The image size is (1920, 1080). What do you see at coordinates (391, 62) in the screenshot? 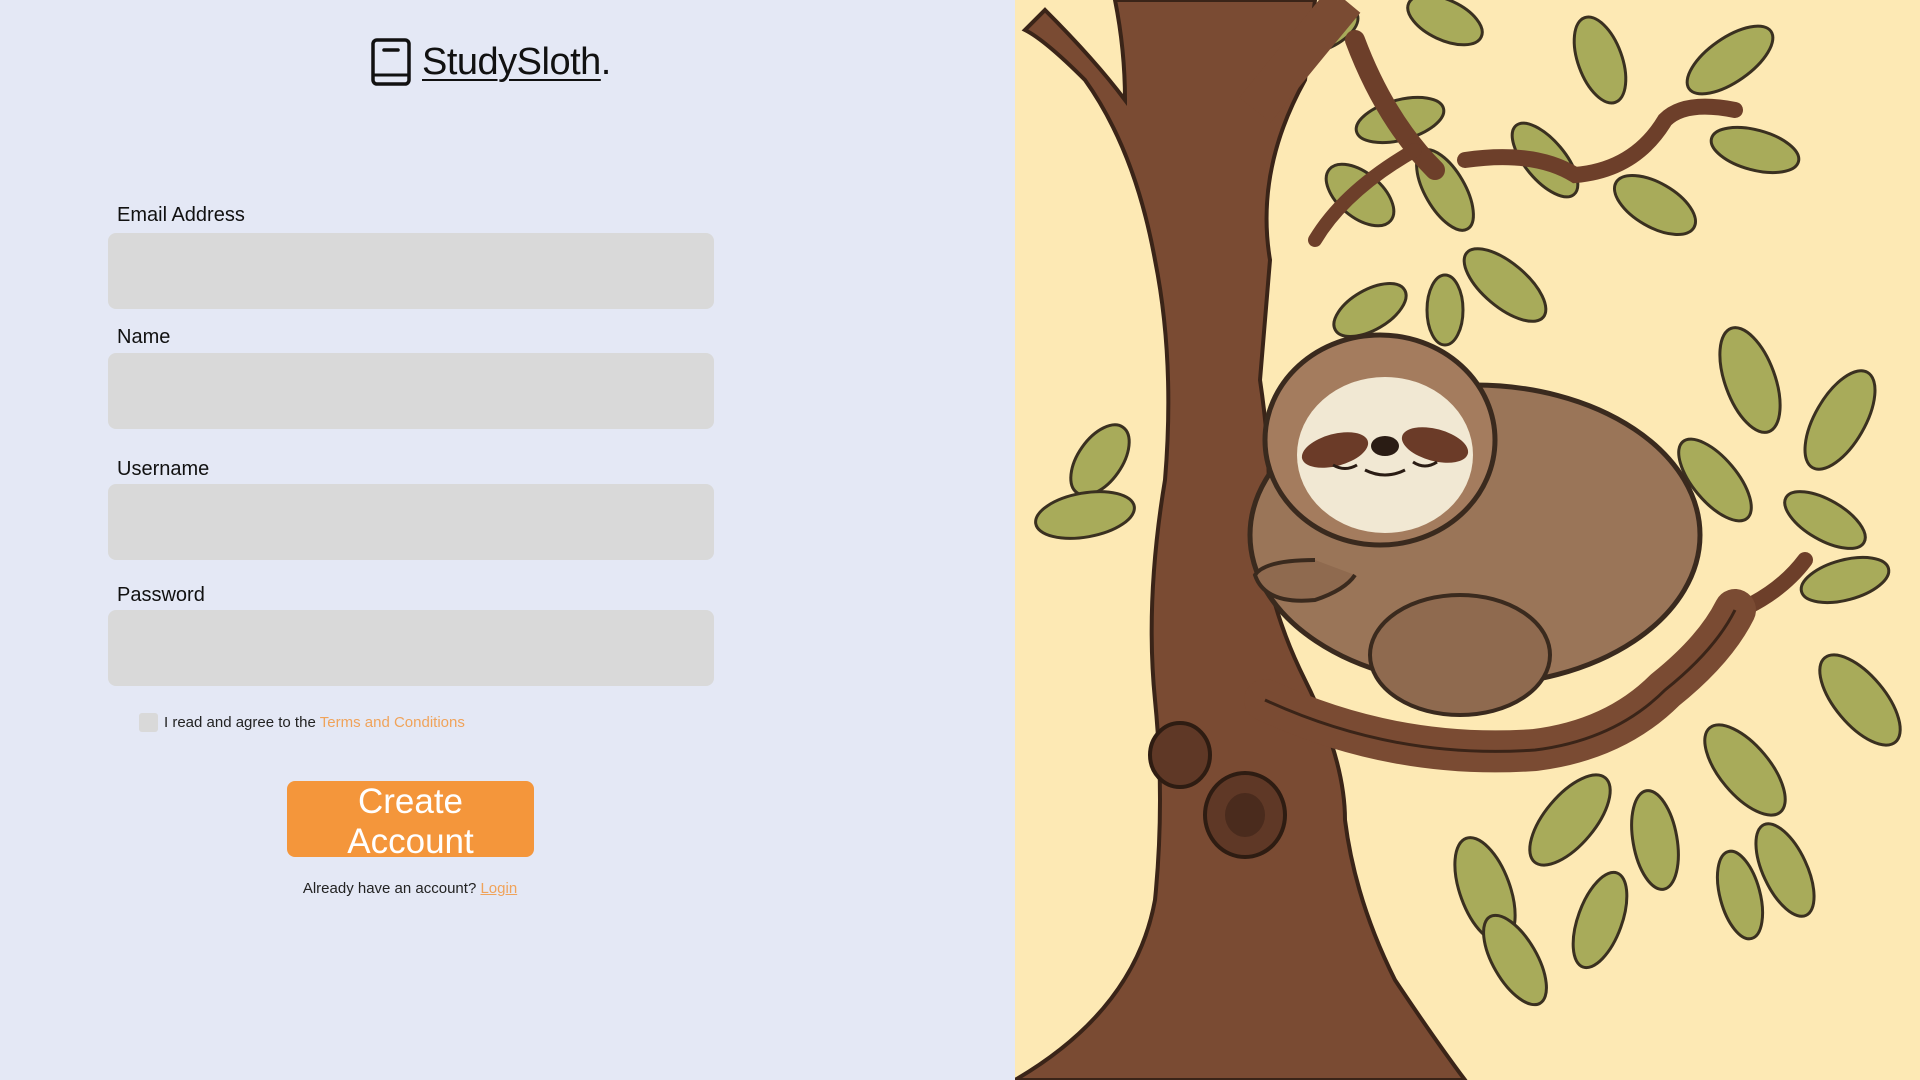
I see `book-icon` at bounding box center [391, 62].